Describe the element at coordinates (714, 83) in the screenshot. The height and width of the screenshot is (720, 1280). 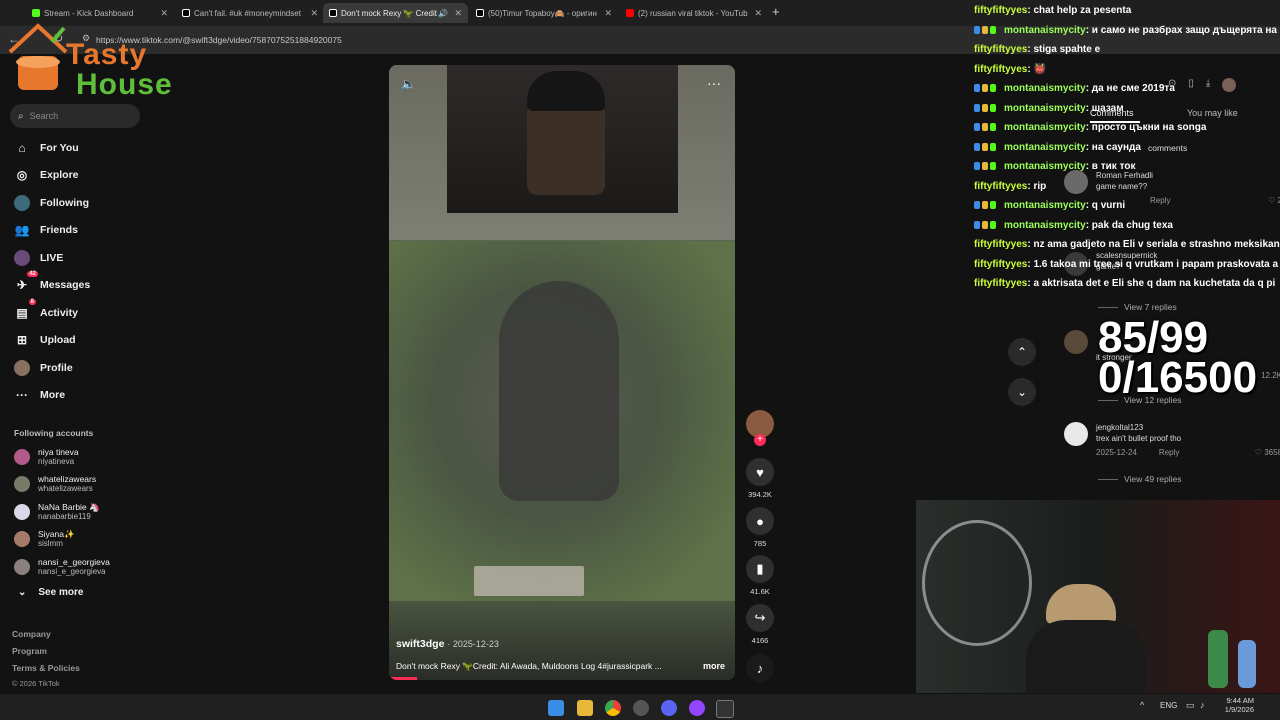
I see `more-options-icon: ···` at that location.